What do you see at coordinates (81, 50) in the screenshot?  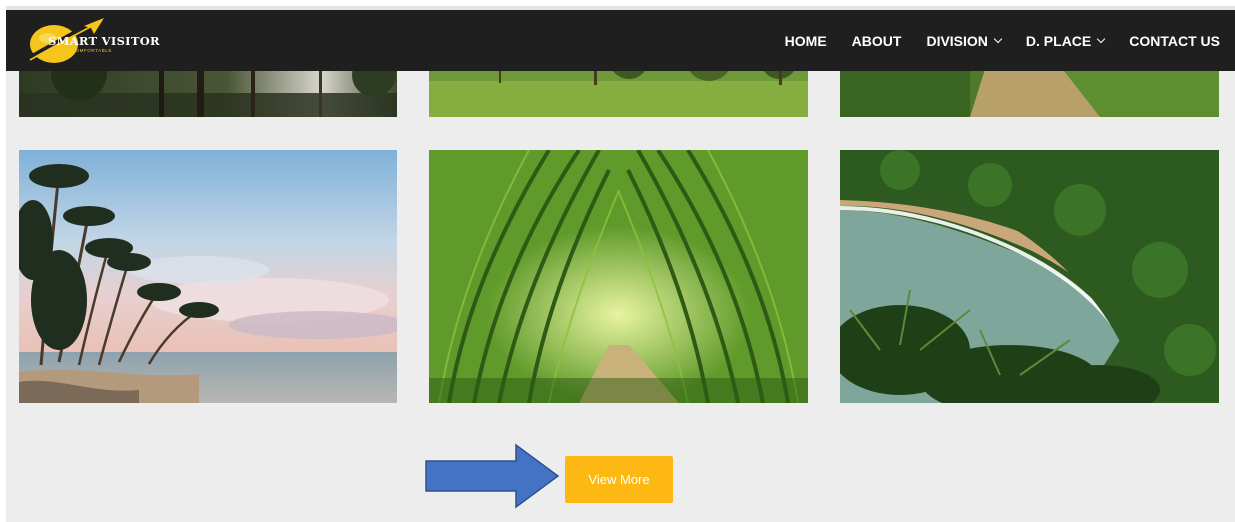 I see `brand-tagline: EASY & COMFORTABLE` at bounding box center [81, 50].